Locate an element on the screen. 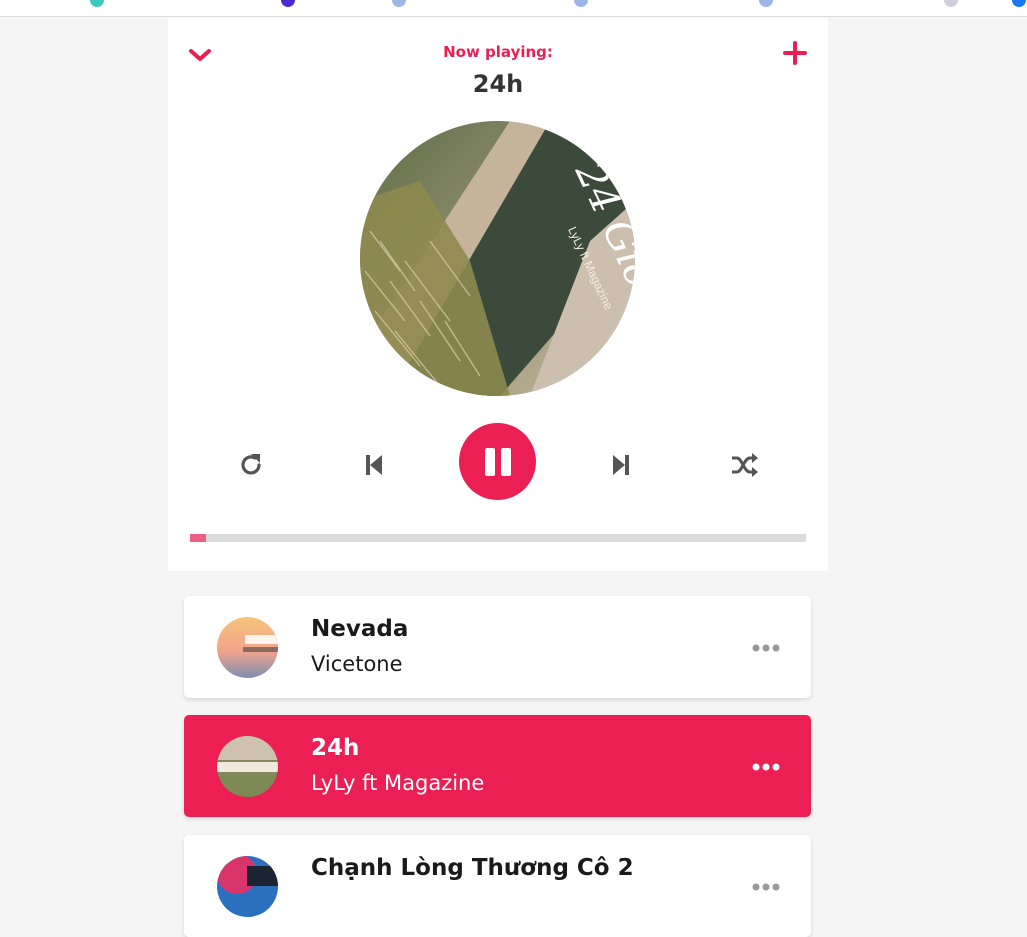 The width and height of the screenshot is (1027, 937). plus-icon is located at coordinates (795, 53).